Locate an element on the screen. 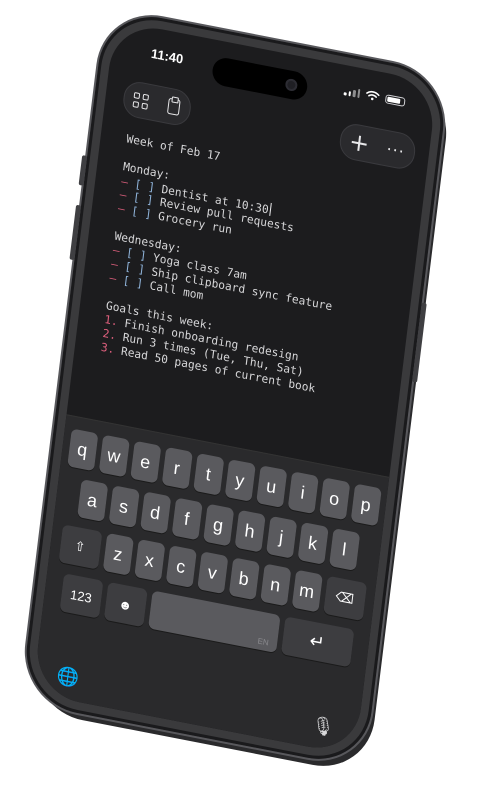 This screenshot has width=480, height=800. space-language-label: EN is located at coordinates (263, 642).